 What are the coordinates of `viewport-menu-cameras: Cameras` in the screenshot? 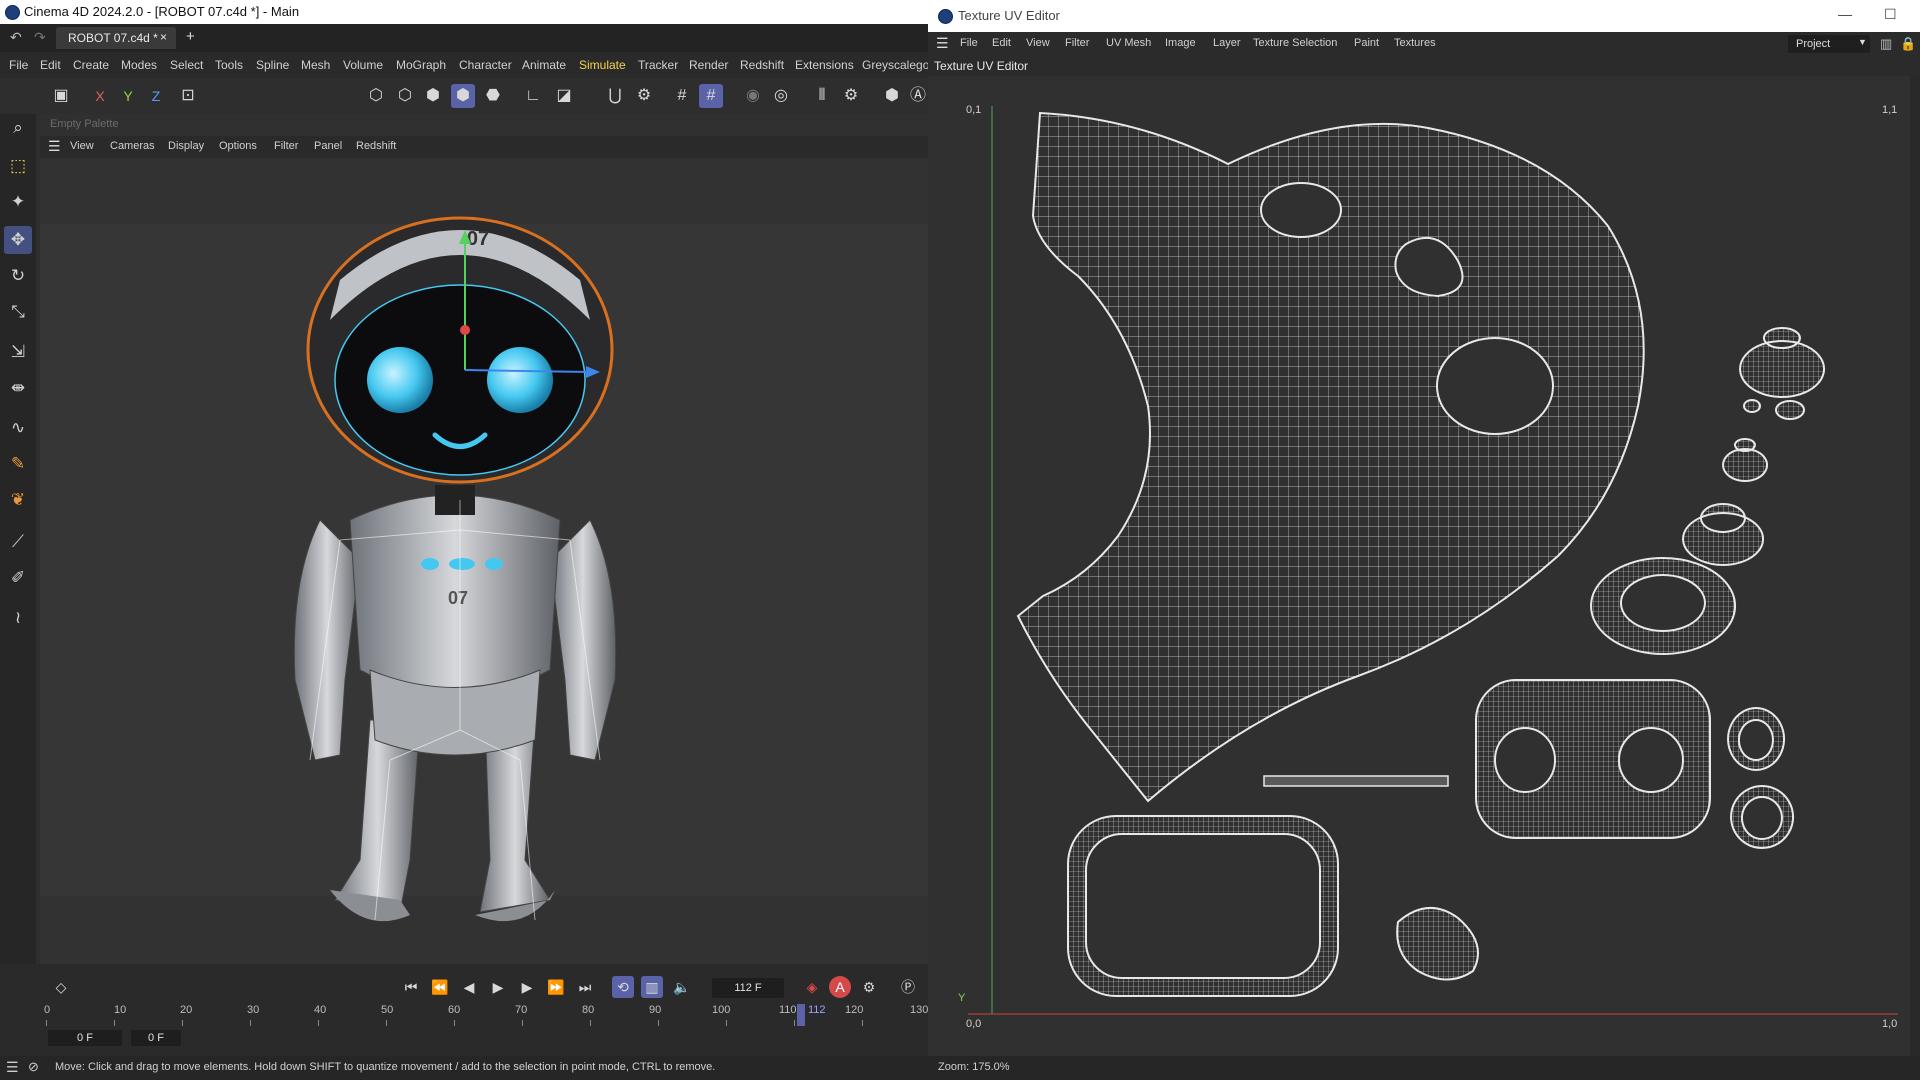 It's located at (132, 146).